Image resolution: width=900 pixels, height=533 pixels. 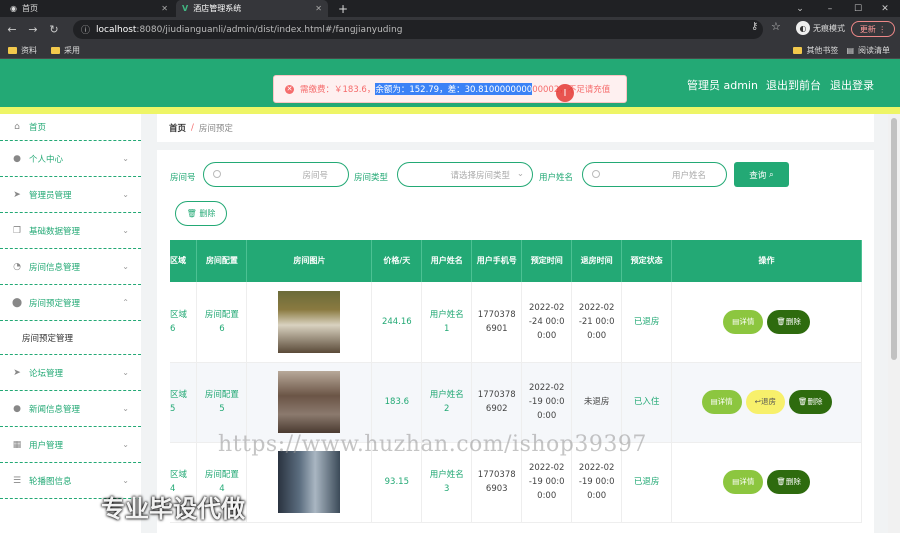 What do you see at coordinates (17, 444) in the screenshot?
I see `chart-icon: ▦` at bounding box center [17, 444].